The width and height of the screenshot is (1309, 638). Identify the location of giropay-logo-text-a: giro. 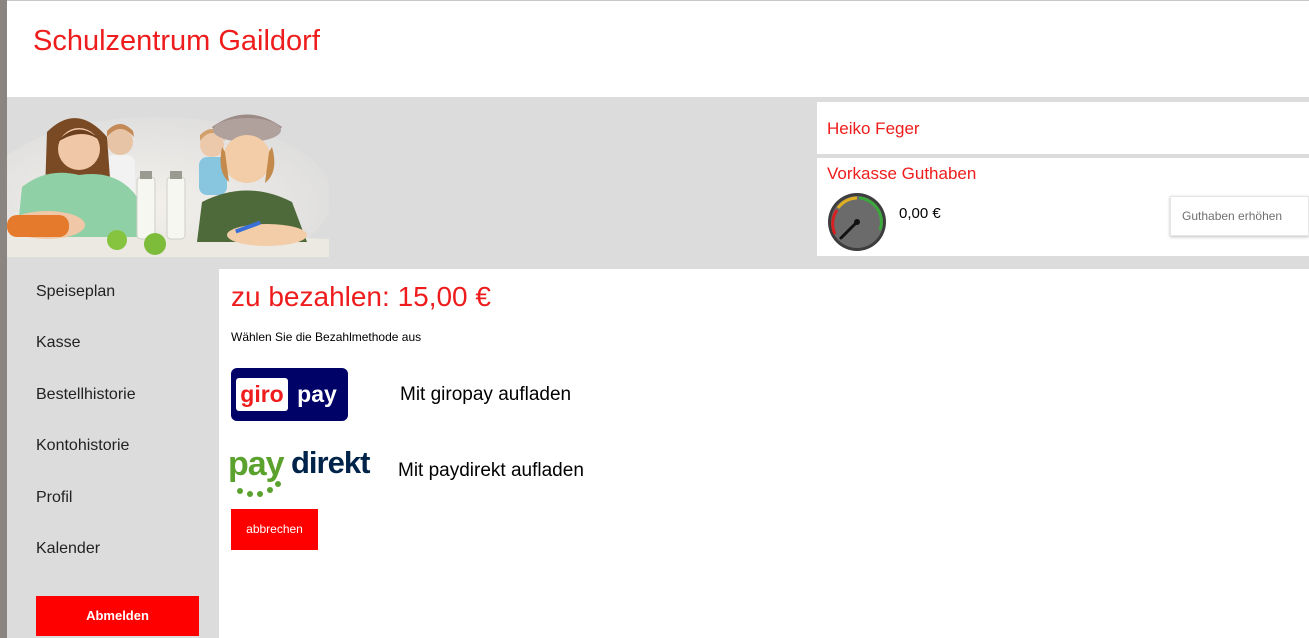
(261, 394).